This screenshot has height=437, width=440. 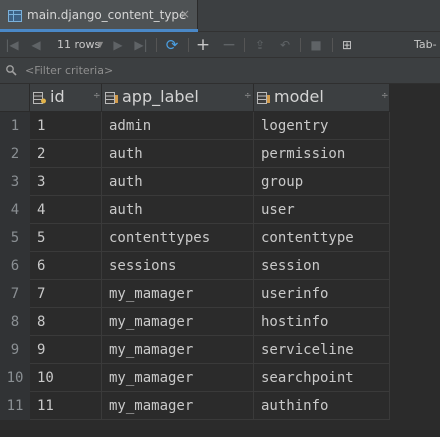 I want to click on cell-model: group, so click(x=322, y=182).